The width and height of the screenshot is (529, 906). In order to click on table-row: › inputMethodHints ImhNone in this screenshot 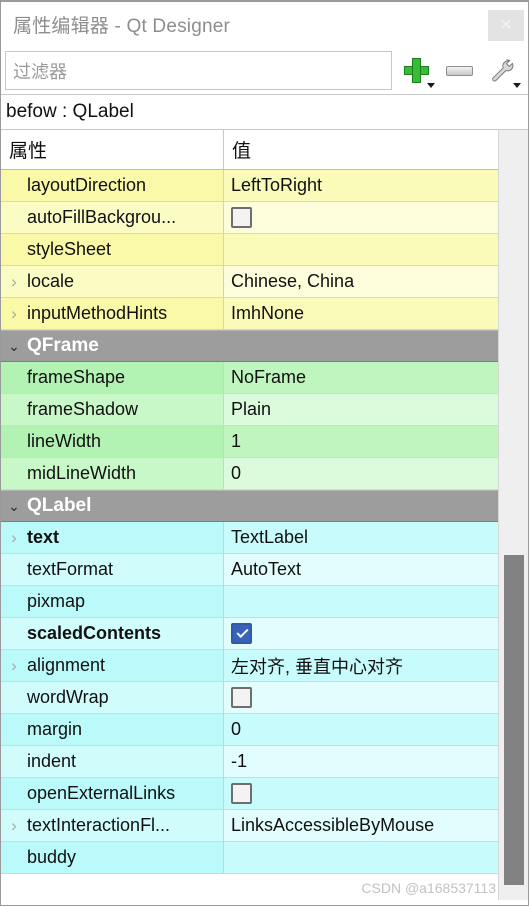, I will do `click(249, 314)`.